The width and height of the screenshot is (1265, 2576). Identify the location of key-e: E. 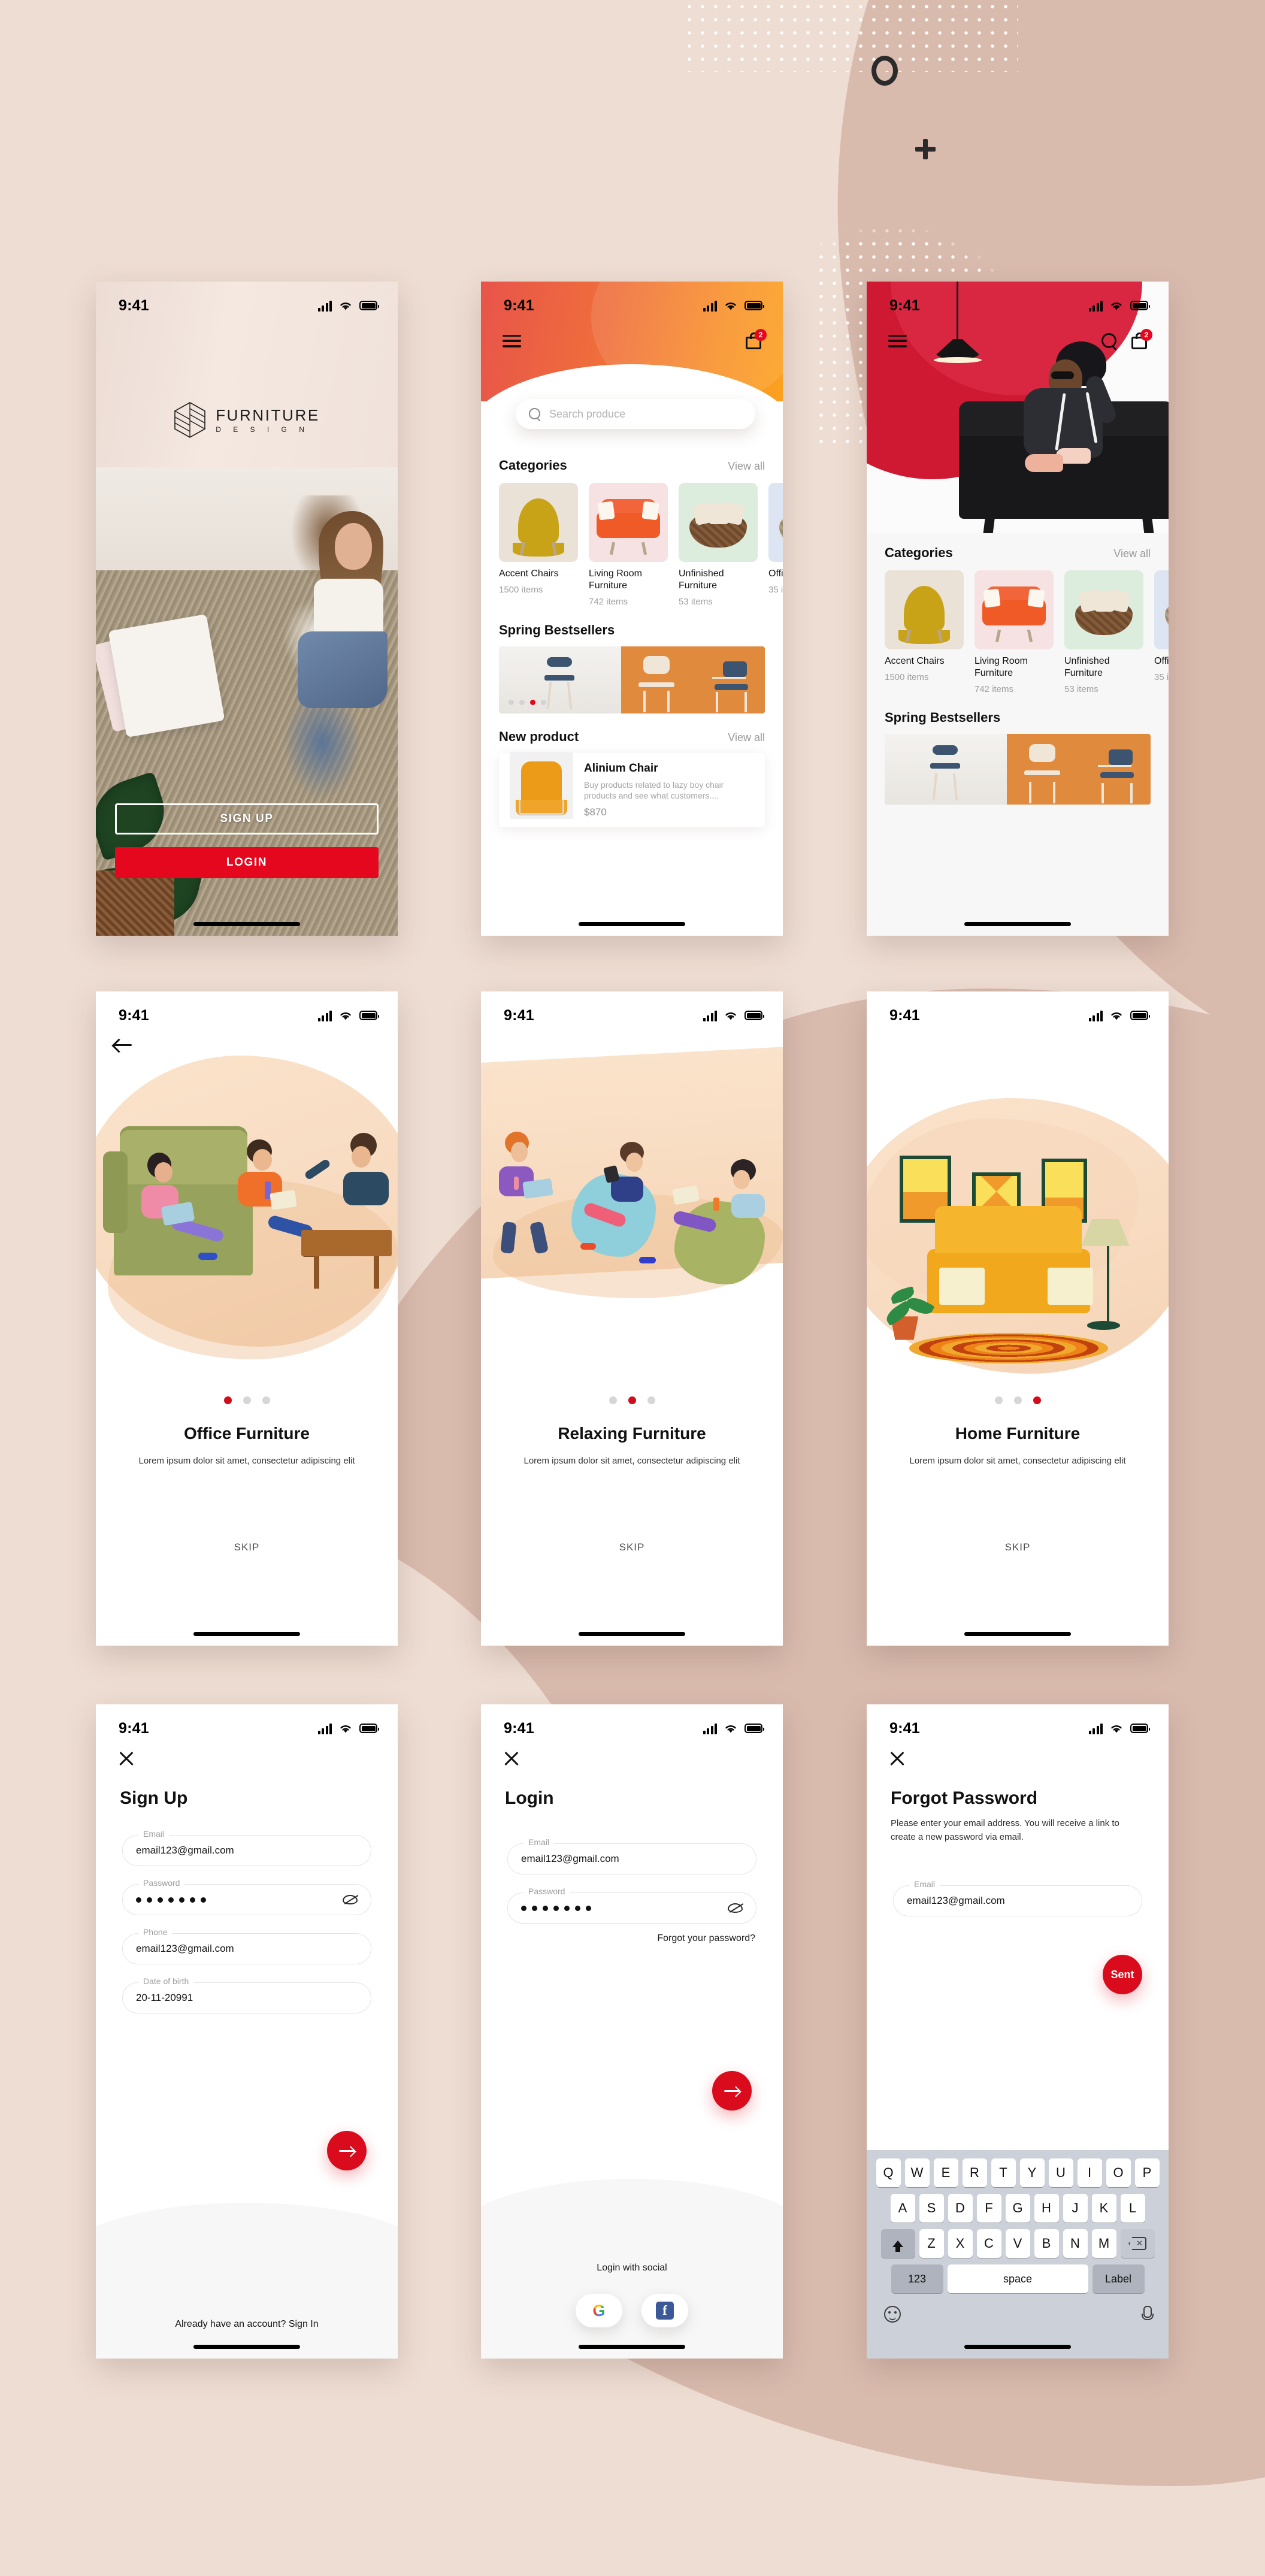
(945, 2172).